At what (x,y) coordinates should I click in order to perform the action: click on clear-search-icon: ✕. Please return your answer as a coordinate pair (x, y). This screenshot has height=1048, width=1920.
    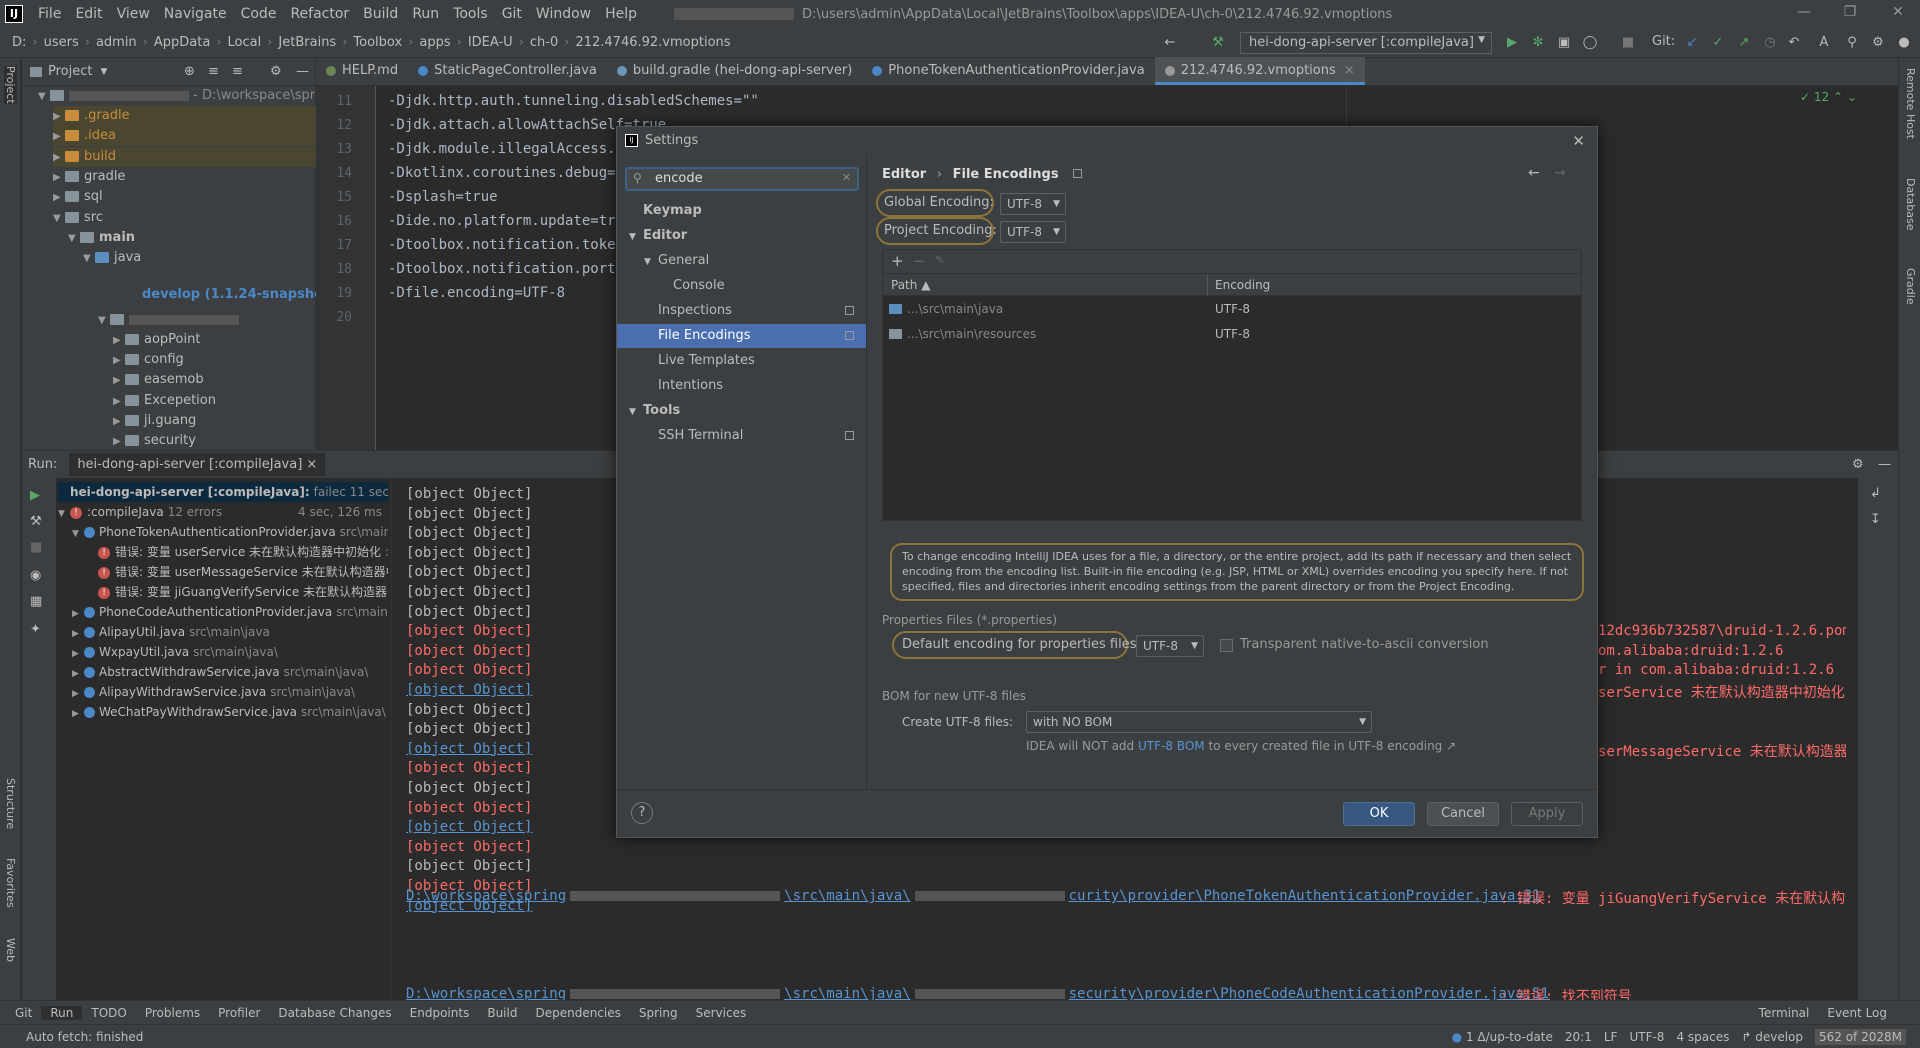
    Looking at the image, I should click on (846, 177).